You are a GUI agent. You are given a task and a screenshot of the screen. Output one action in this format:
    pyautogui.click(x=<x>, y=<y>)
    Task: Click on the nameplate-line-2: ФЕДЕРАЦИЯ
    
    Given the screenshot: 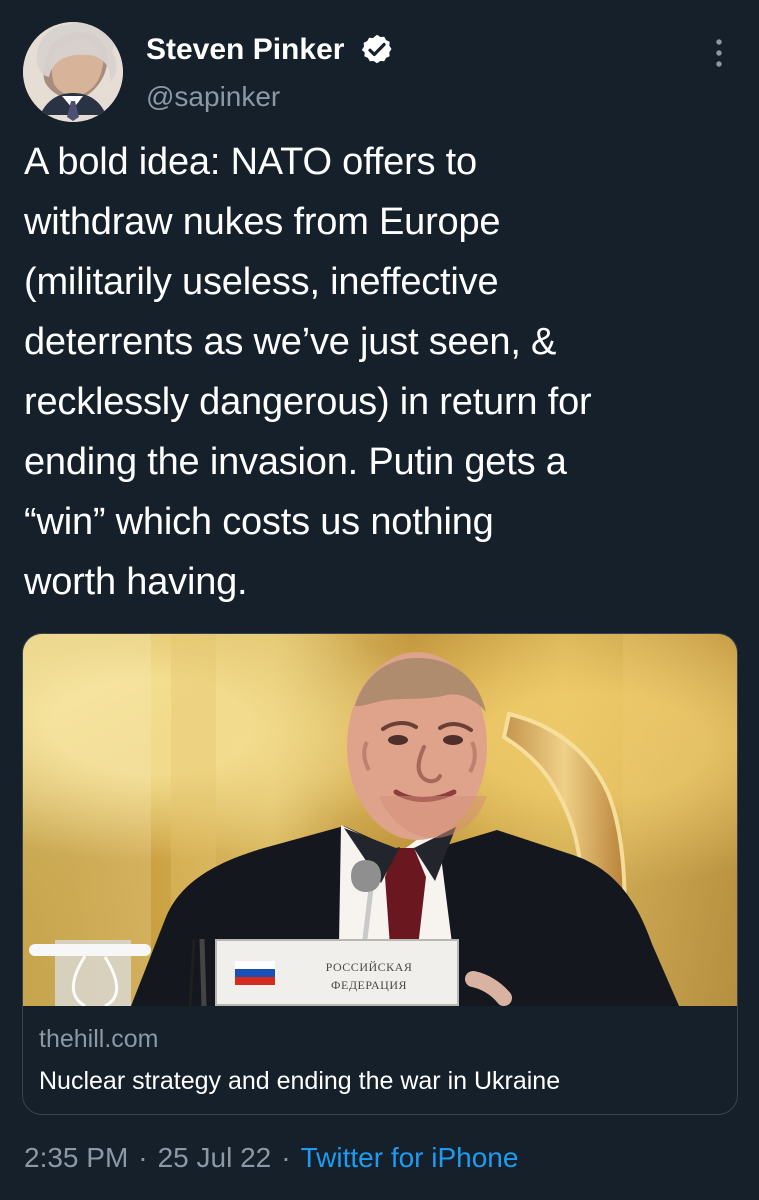 What is the action you would take?
    pyautogui.click(x=369, y=985)
    